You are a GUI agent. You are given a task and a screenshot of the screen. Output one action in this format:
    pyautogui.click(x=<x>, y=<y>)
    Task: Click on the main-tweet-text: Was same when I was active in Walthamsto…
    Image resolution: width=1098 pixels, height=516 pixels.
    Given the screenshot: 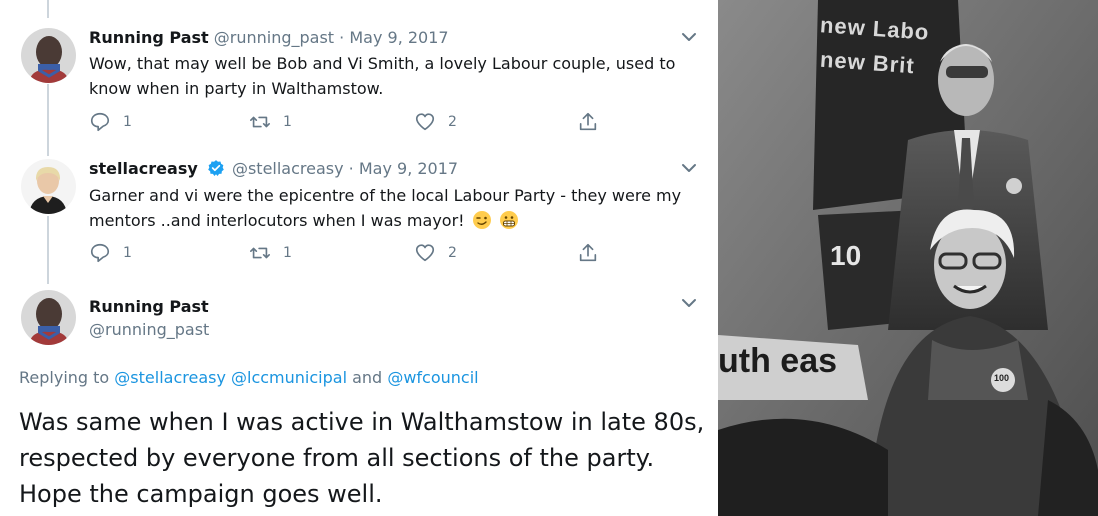 What is the action you would take?
    pyautogui.click(x=362, y=458)
    